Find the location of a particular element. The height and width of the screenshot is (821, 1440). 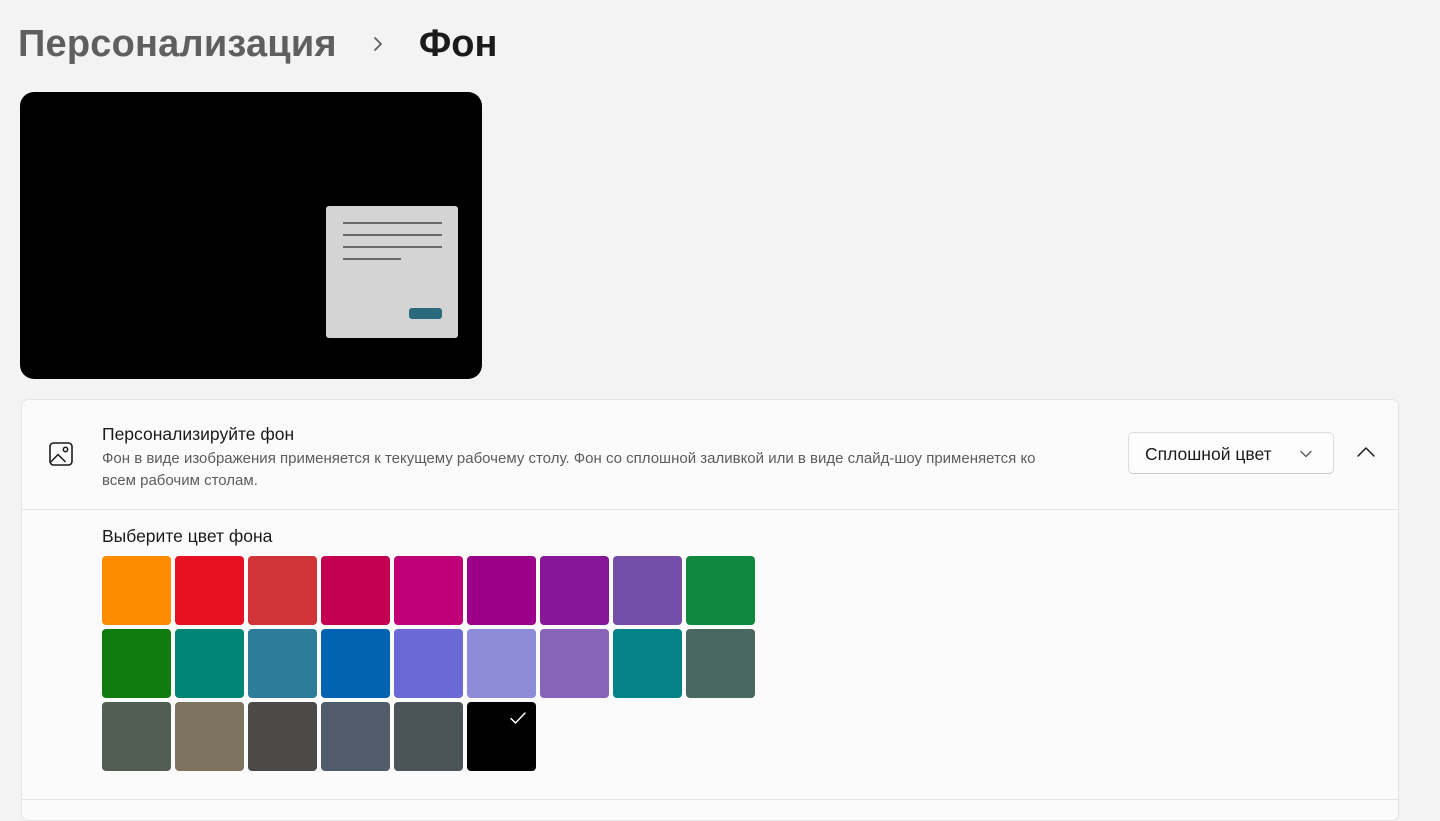

page-title: Фон is located at coordinates (458, 43).